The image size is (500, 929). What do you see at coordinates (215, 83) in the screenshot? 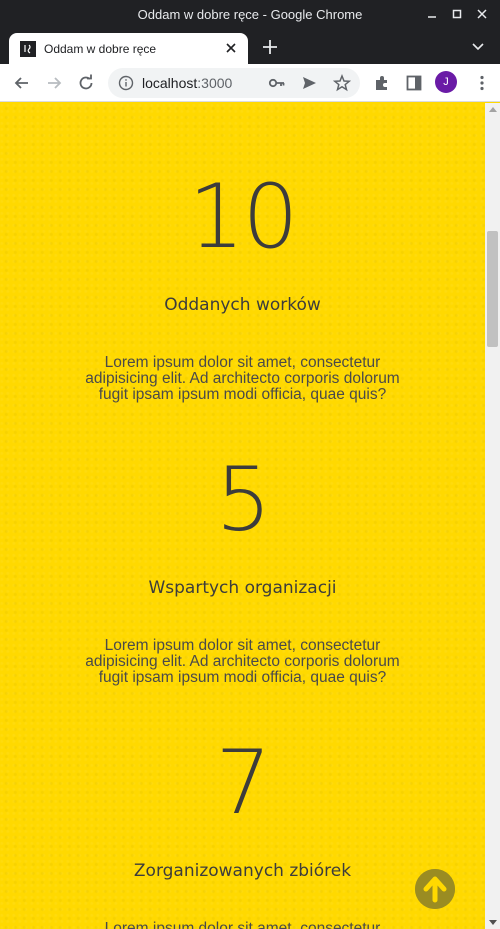
I see `url-port: :3000` at bounding box center [215, 83].